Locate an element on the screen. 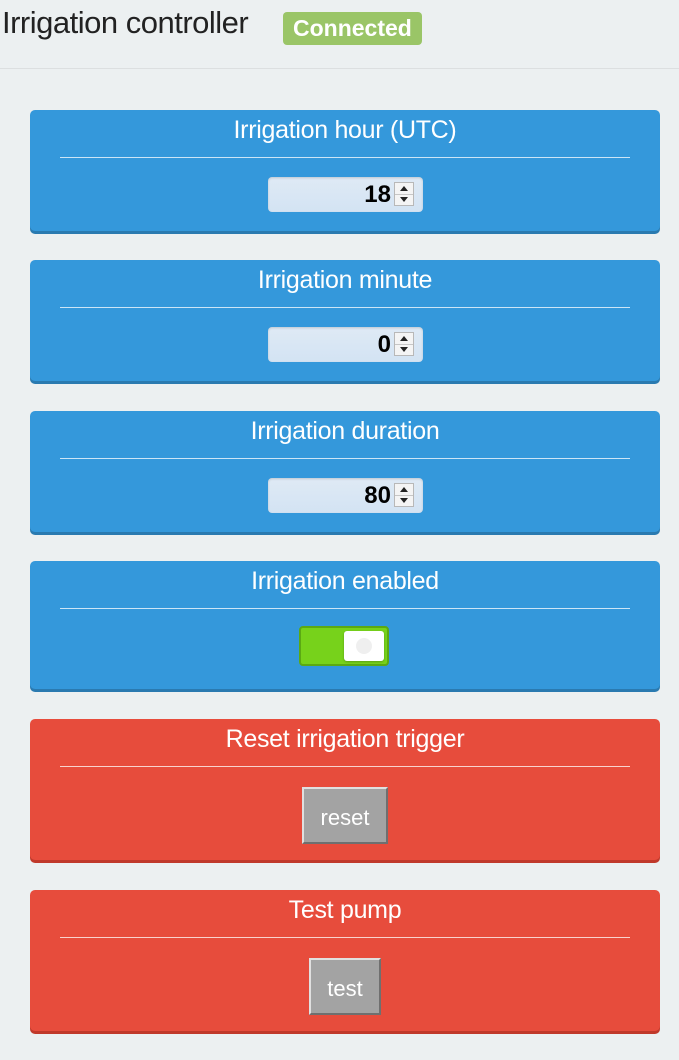  status-badge: Connected is located at coordinates (352, 28).